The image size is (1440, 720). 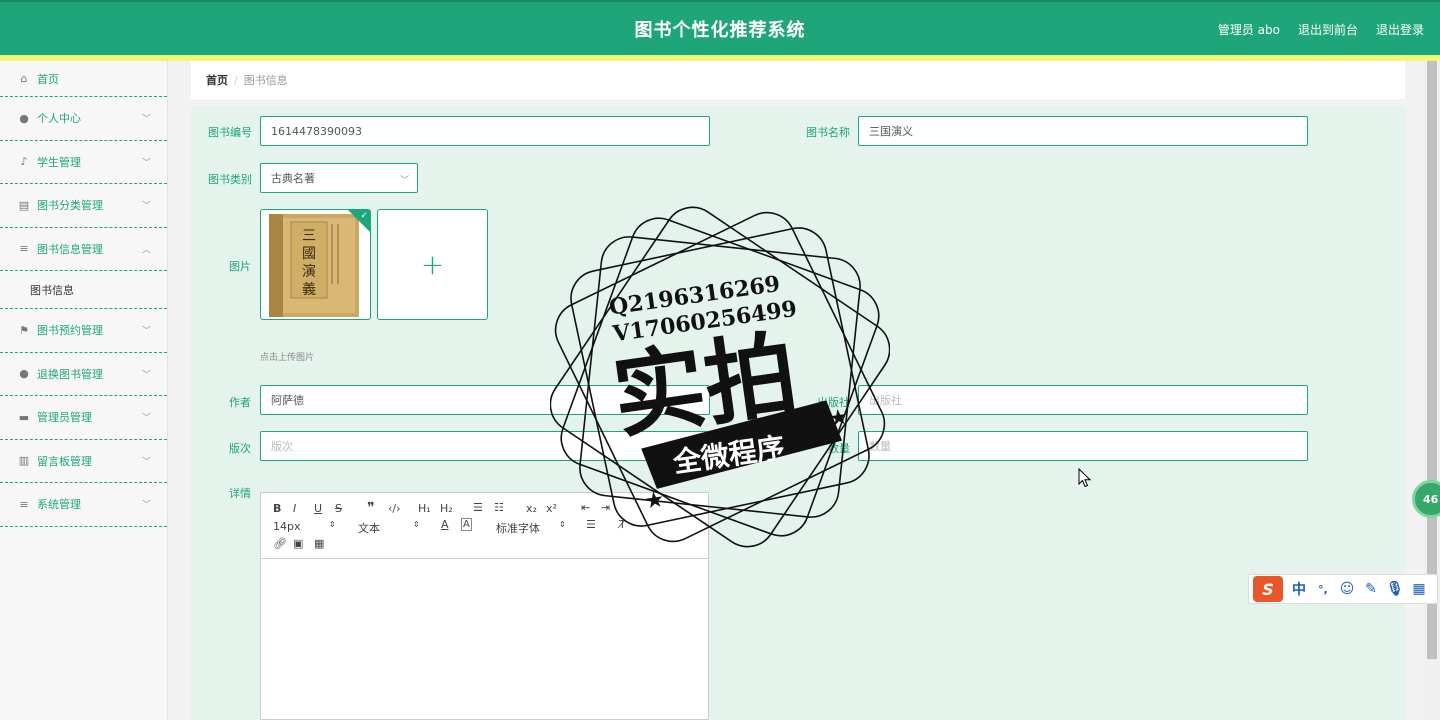 What do you see at coordinates (478, 507) in the screenshot?
I see `ordered-list-icon: ☰` at bounding box center [478, 507].